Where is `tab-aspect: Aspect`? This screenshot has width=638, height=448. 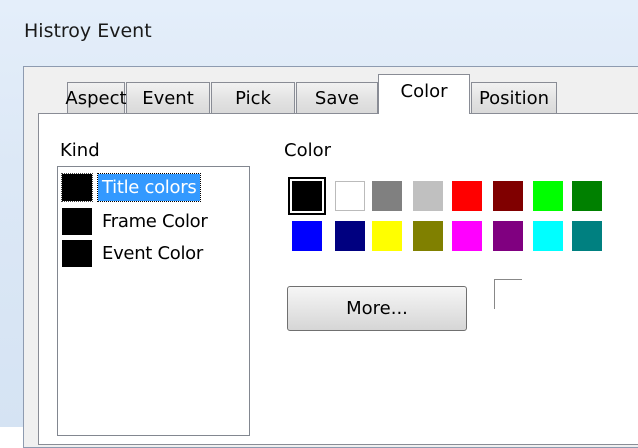 tab-aspect: Aspect is located at coordinates (96, 98).